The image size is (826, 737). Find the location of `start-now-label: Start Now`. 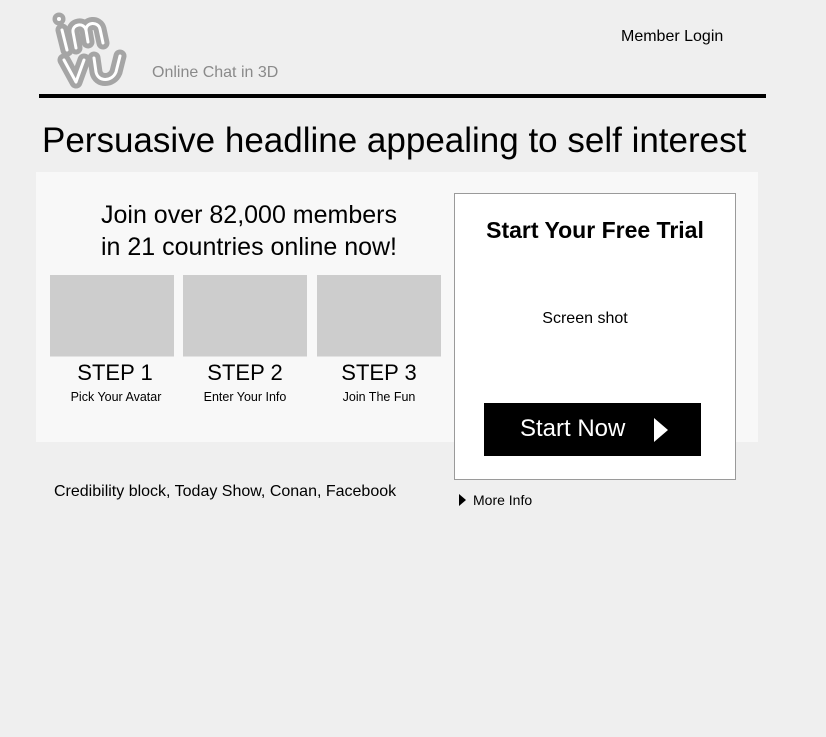

start-now-label: Start Now is located at coordinates (573, 428).